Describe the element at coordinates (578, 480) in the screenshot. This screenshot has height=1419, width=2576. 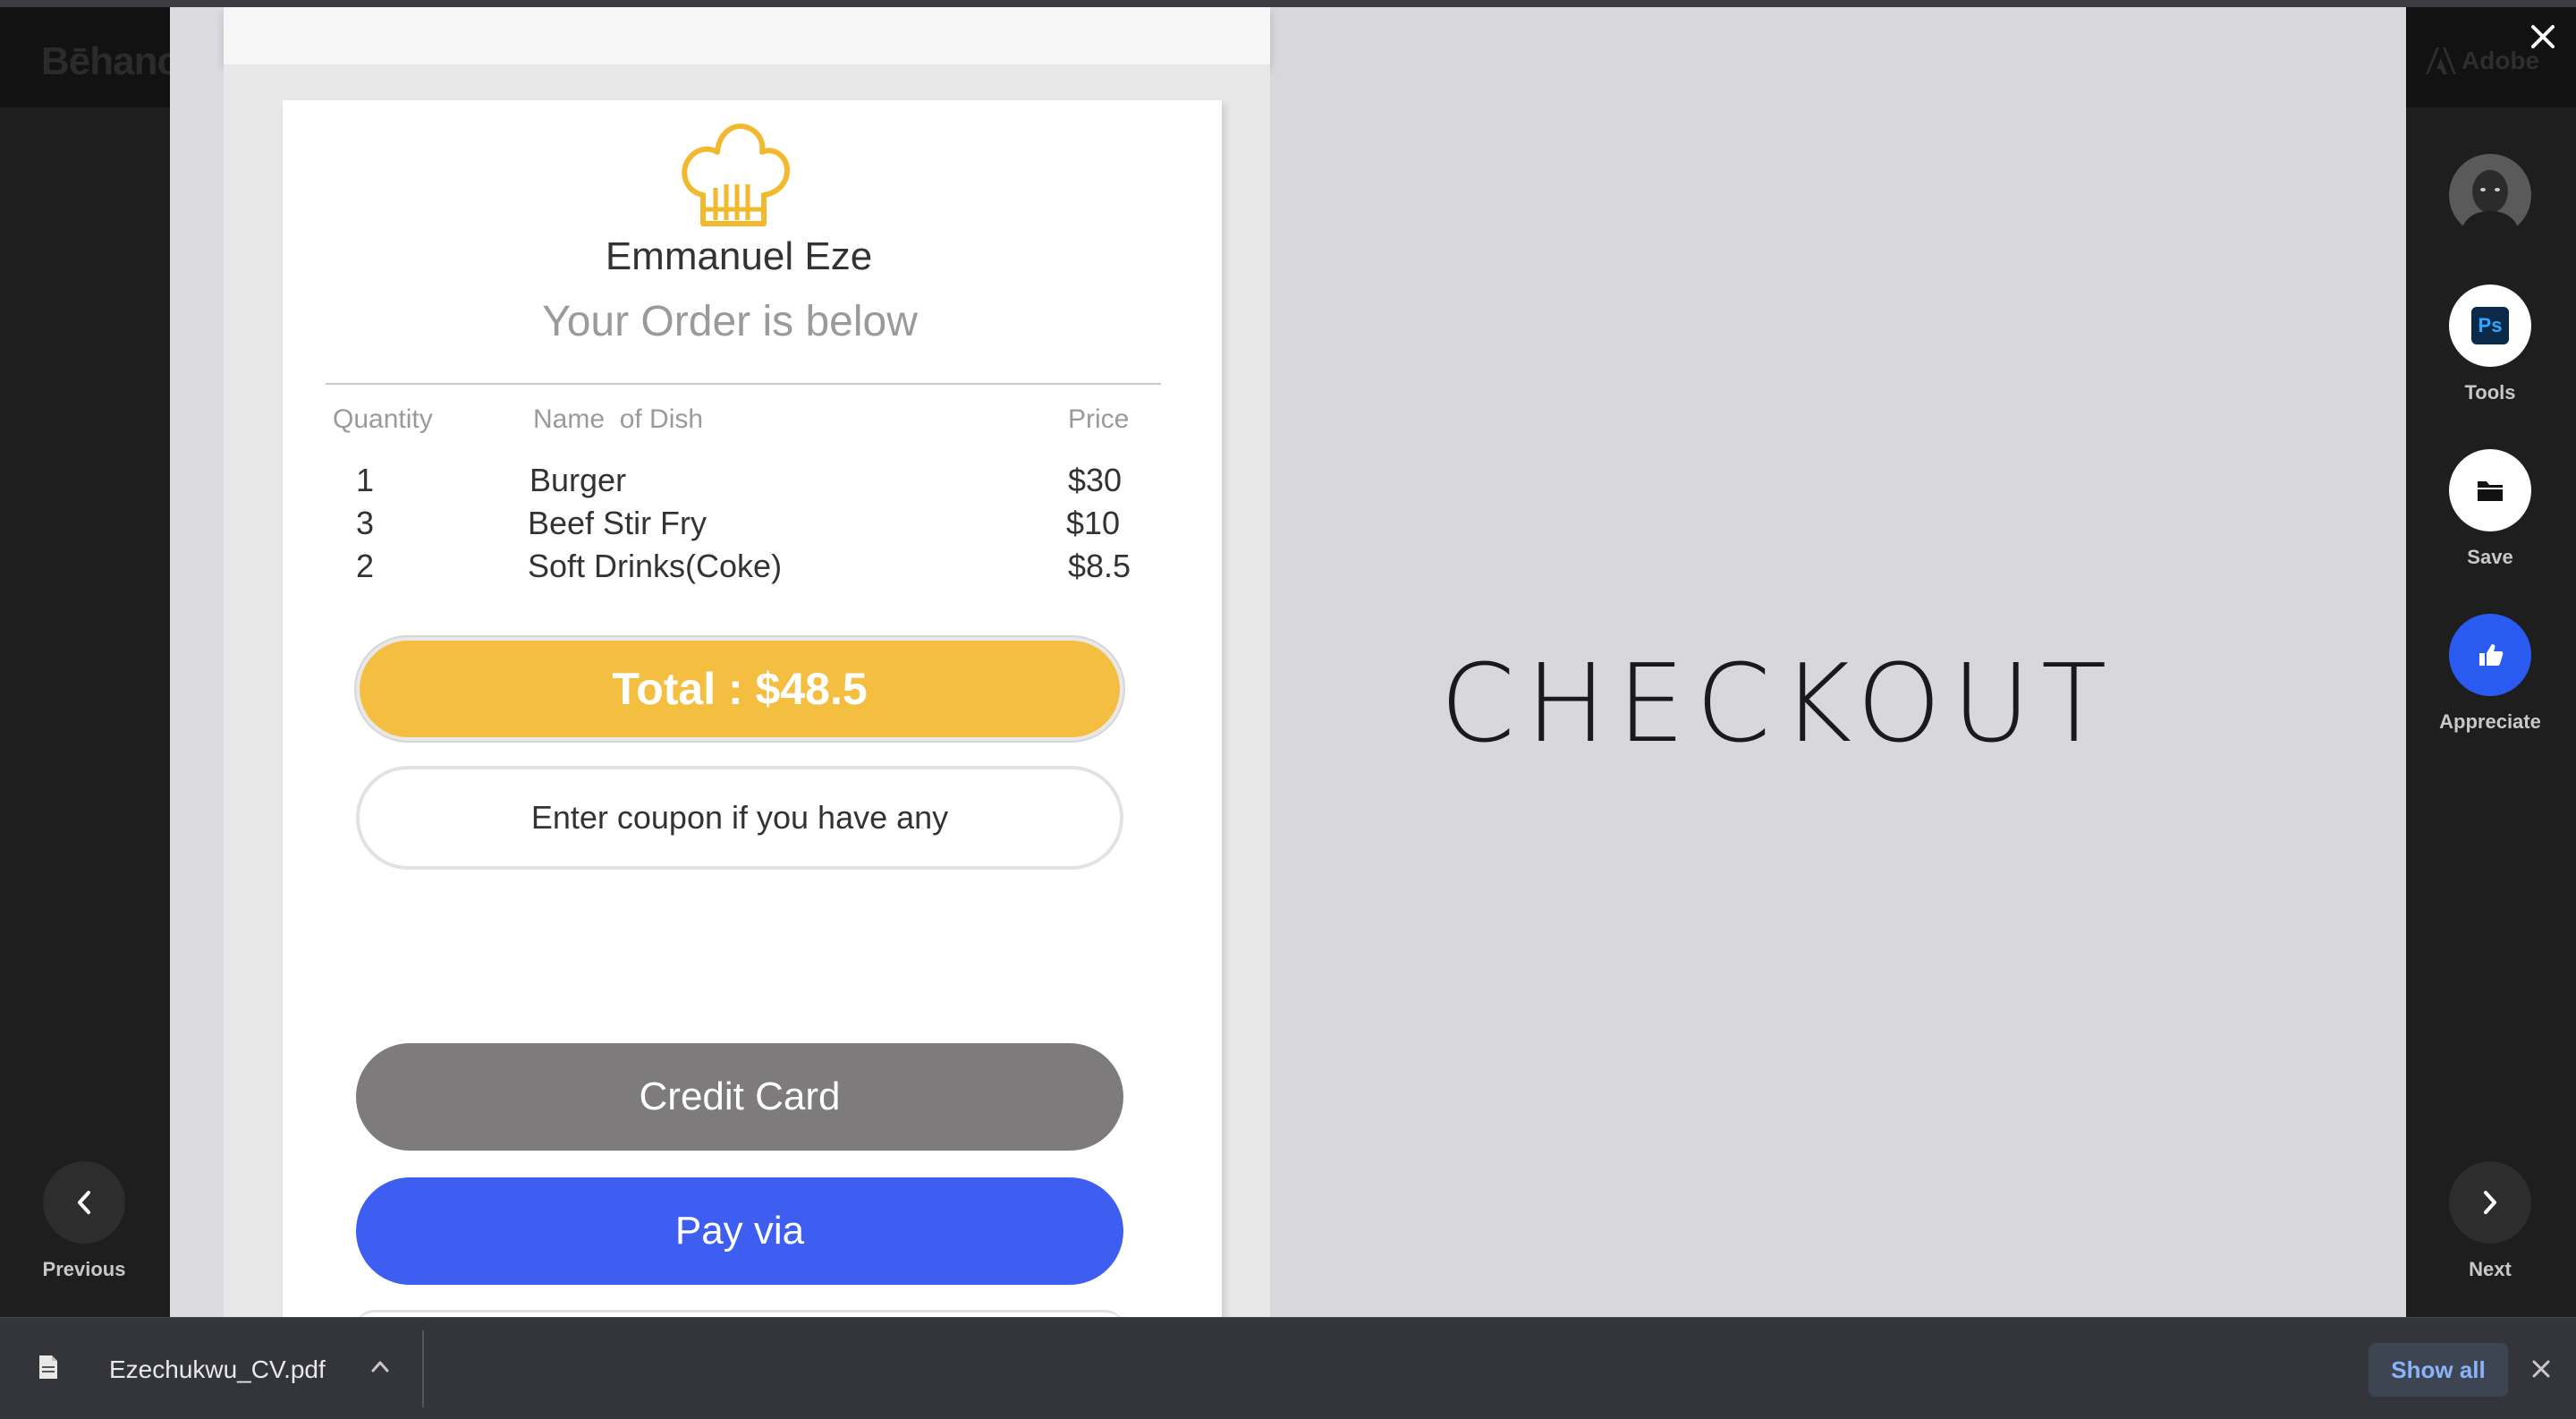
I see `row-dish: Burger` at that location.